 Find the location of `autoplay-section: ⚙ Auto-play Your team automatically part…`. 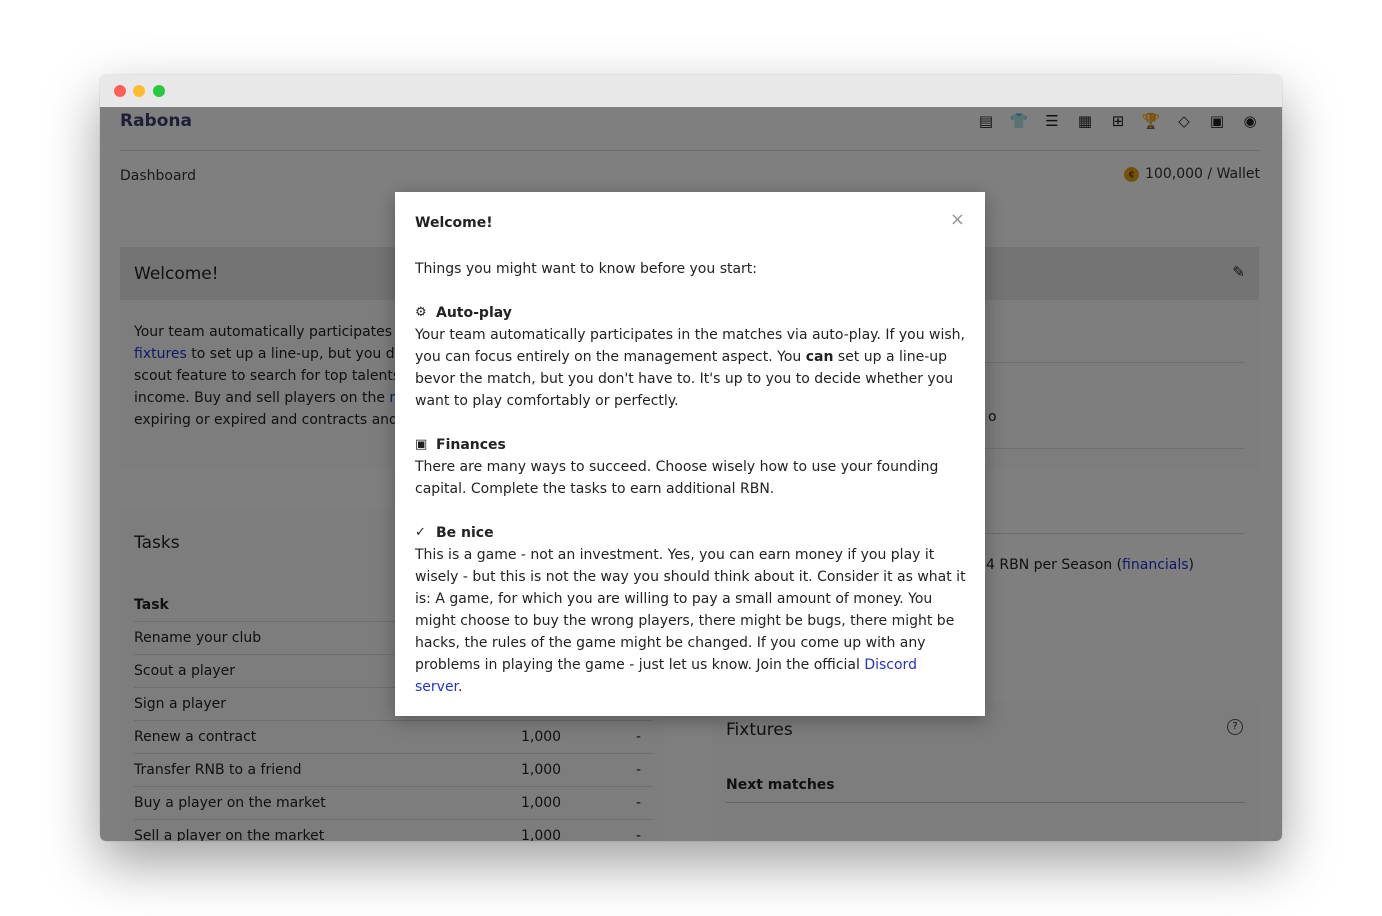

autoplay-section: ⚙ Auto-play Your team automatically part… is located at coordinates (691, 357).